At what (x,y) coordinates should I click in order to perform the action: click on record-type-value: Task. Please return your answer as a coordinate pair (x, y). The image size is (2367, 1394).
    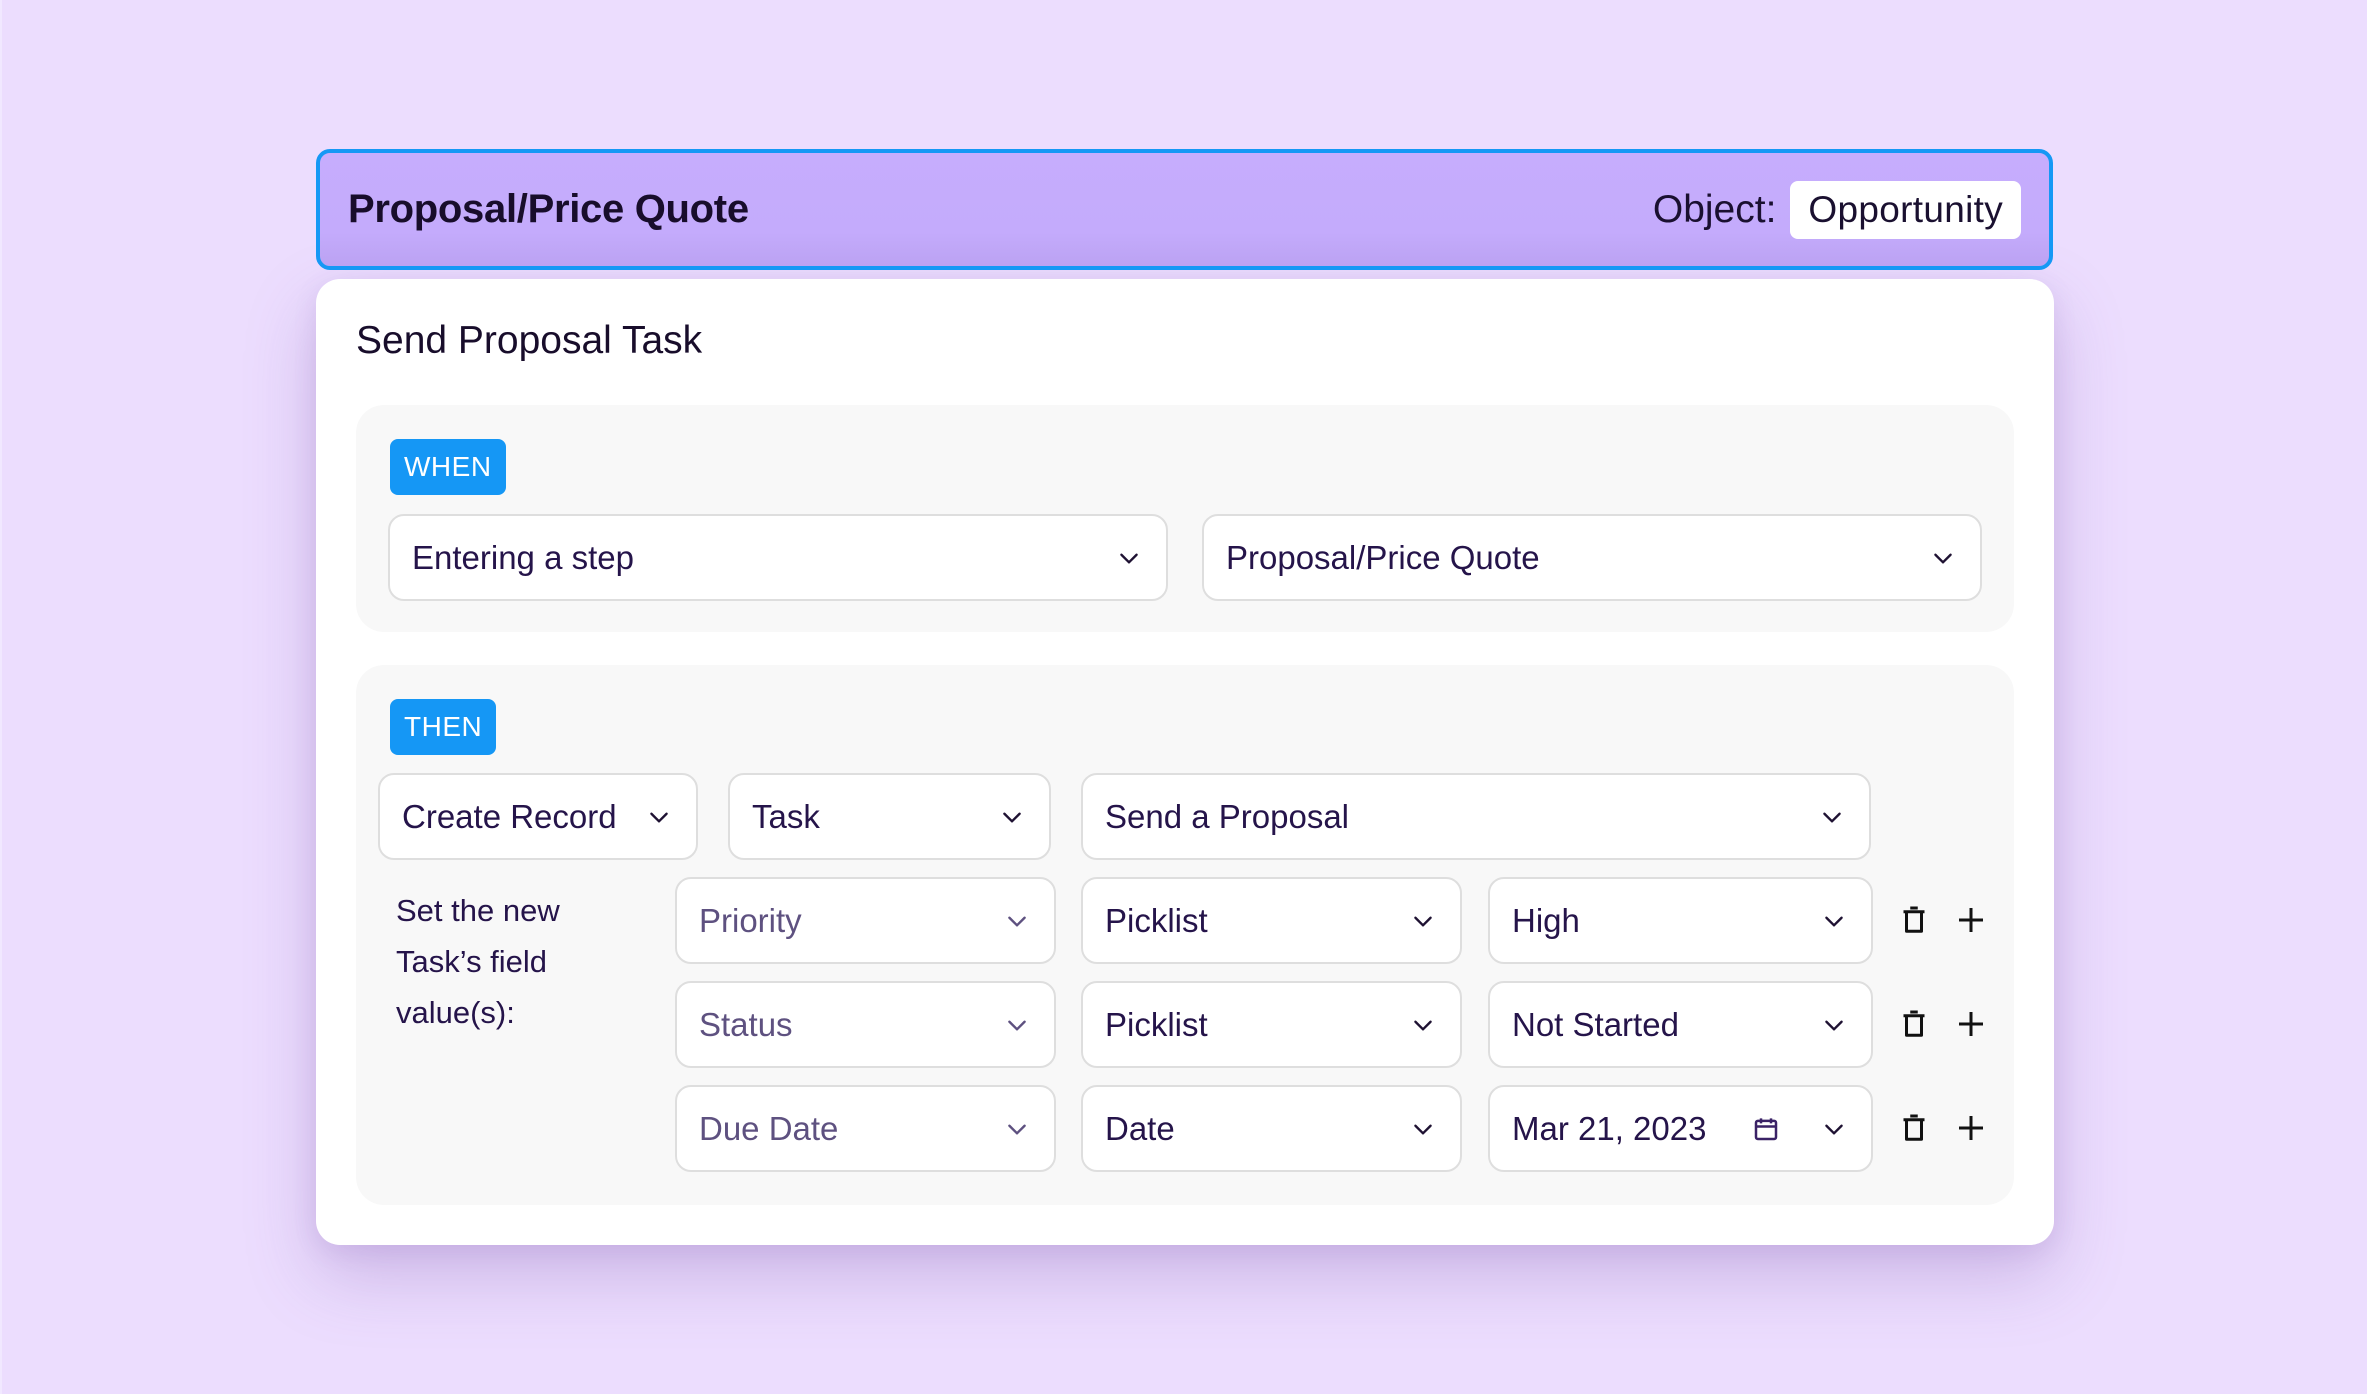
    Looking at the image, I should click on (786, 816).